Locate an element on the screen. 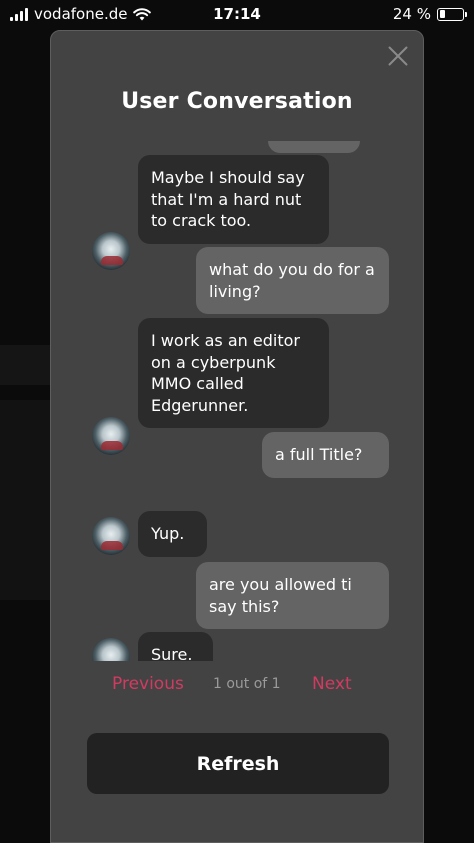 The width and height of the screenshot is (474, 843). message-user: what do you do for a living? is located at coordinates (292, 280).